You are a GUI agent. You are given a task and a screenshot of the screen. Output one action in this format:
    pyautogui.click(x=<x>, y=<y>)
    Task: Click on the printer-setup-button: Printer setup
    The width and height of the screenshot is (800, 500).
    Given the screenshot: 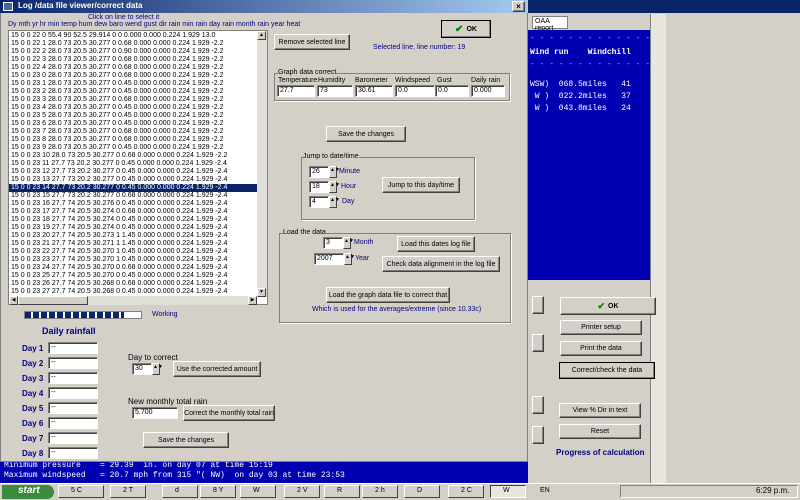 What is the action you would take?
    pyautogui.click(x=601, y=327)
    